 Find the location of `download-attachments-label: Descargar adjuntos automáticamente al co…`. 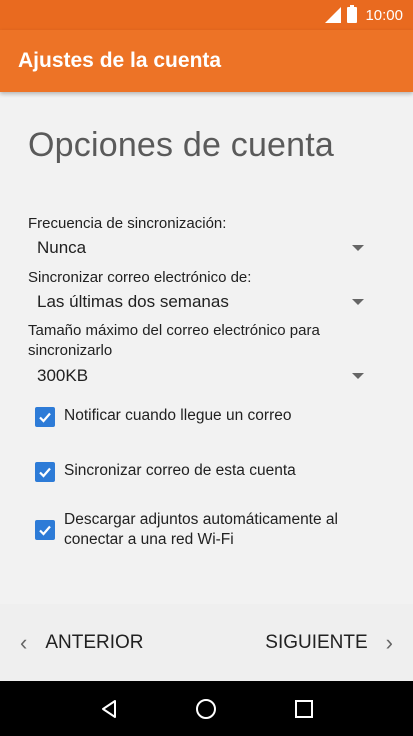

download-attachments-label: Descargar adjuntos automáticamente al co… is located at coordinates (201, 529).